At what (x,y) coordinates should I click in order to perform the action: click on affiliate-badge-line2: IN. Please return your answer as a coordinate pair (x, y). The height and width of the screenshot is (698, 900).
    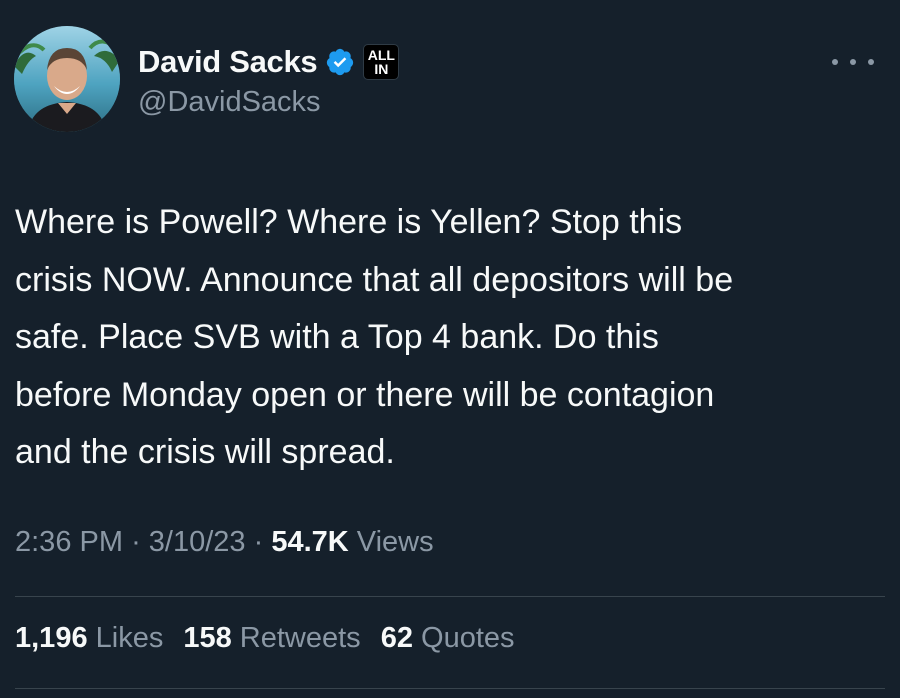
    Looking at the image, I should click on (381, 69).